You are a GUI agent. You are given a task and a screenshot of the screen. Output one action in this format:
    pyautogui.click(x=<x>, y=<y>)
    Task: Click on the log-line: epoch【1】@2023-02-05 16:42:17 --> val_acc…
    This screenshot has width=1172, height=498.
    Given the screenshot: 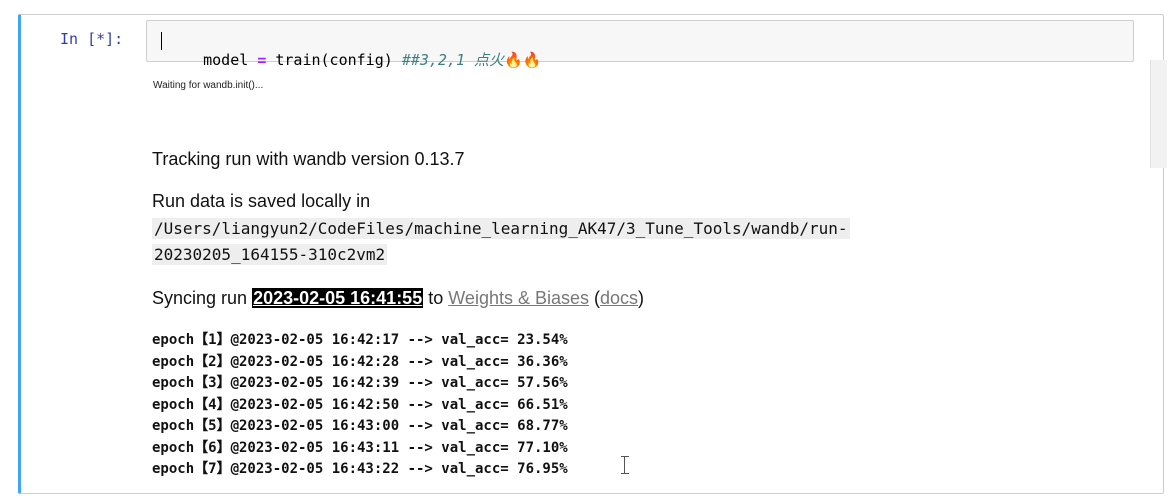 What is the action you would take?
    pyautogui.click(x=360, y=340)
    